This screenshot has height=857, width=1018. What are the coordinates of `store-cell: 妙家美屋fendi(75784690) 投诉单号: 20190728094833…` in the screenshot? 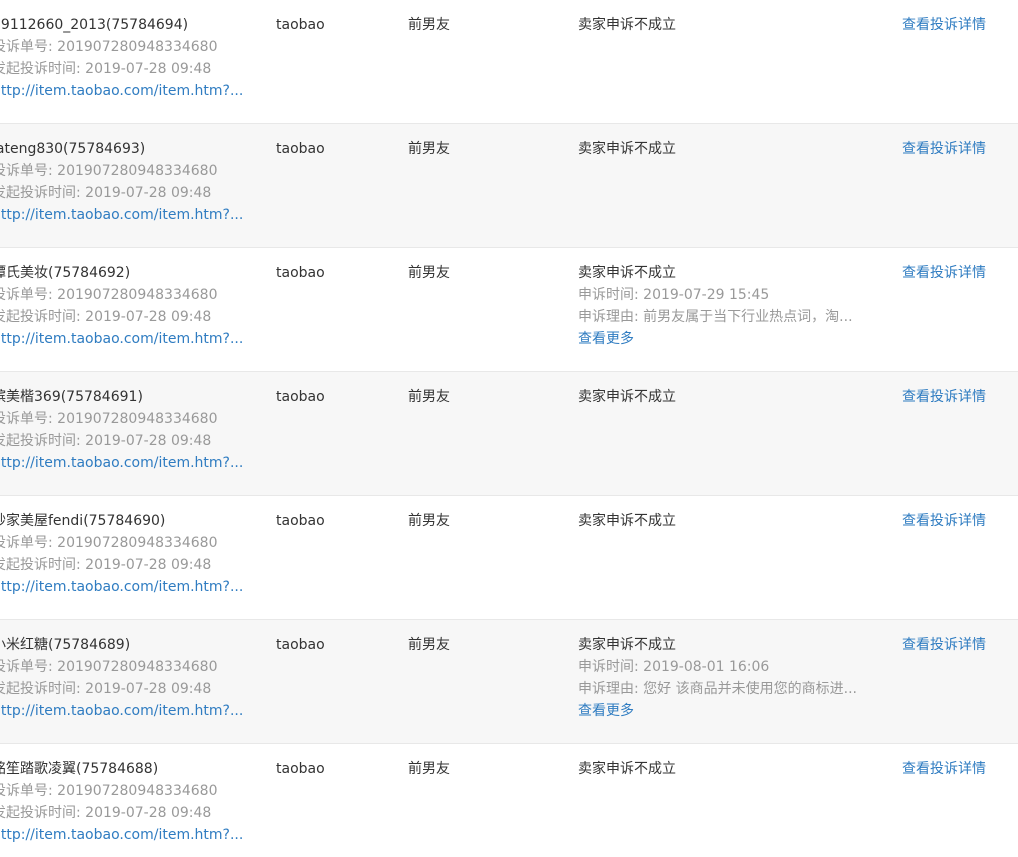 It's located at (121, 554).